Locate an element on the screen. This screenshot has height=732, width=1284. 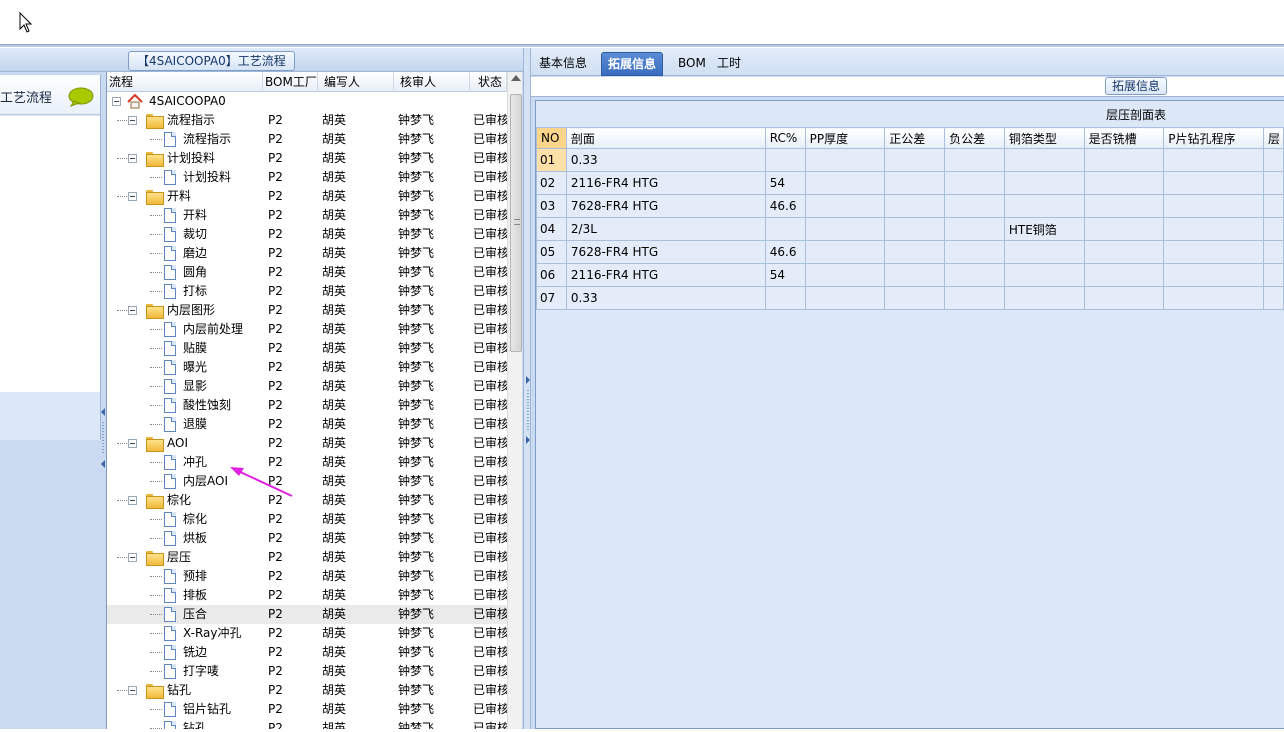
col-header-pp-thickness: PP厚度 is located at coordinates (845, 138).